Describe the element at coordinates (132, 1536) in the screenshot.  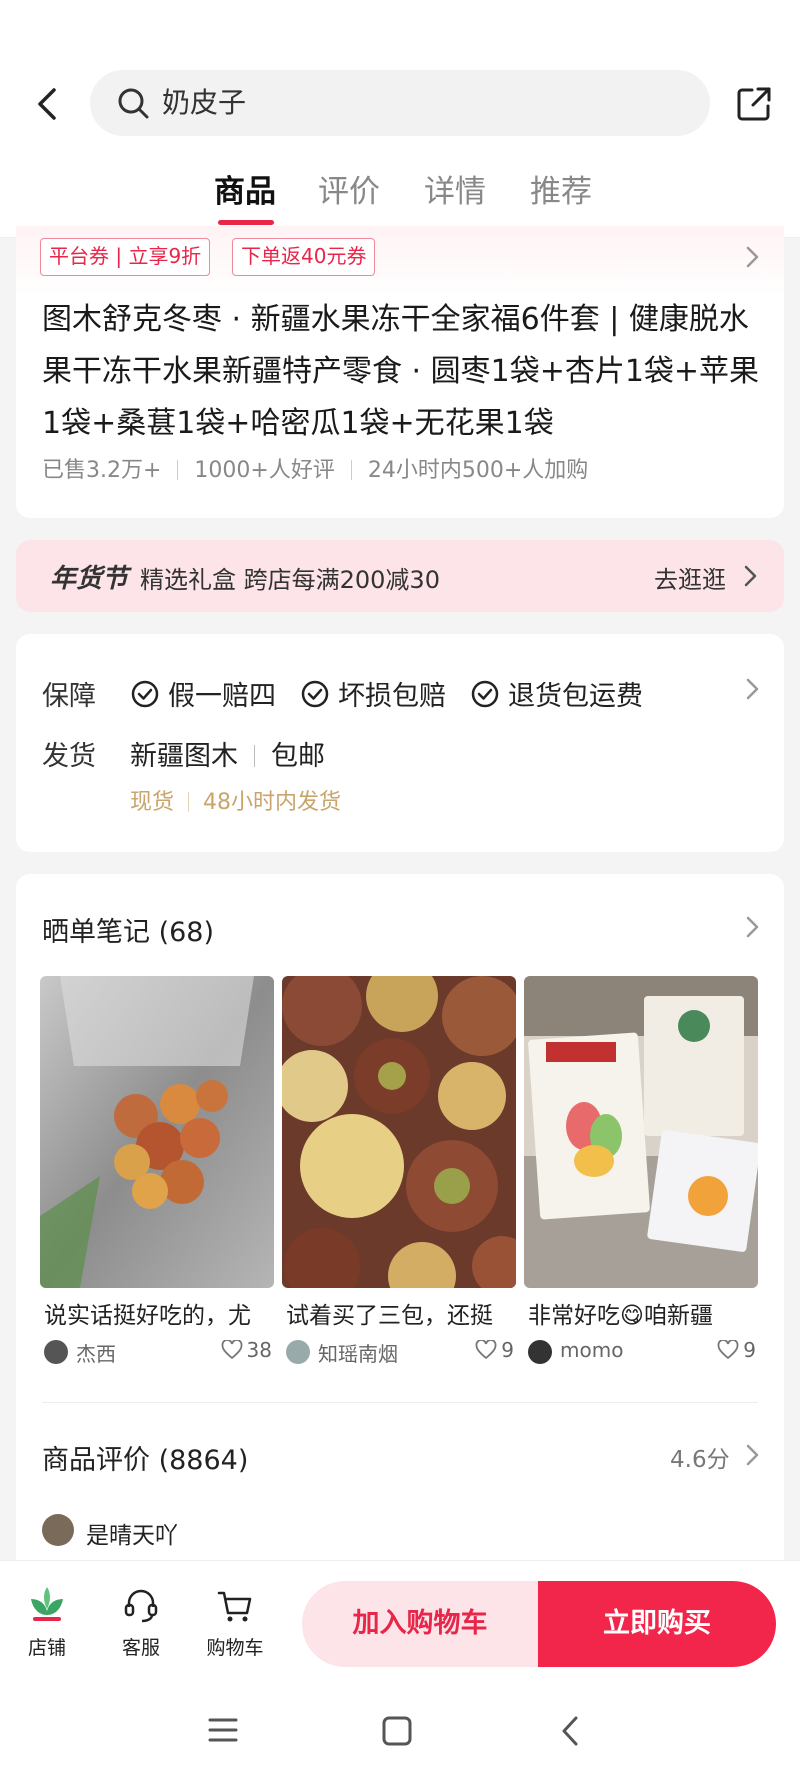
I see `reviewer-name: 是晴天吖` at that location.